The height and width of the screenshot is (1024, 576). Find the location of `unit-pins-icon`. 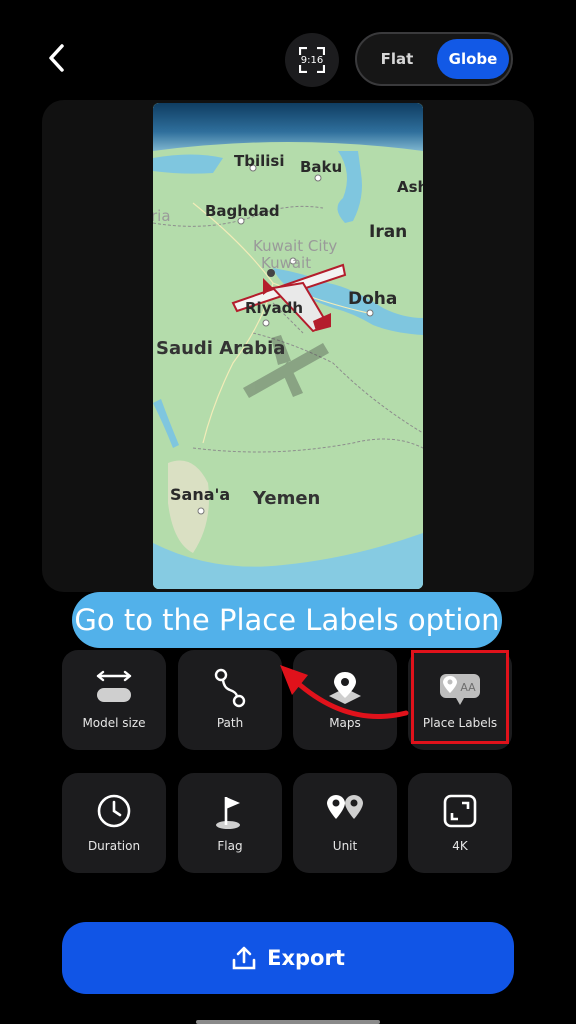

unit-pins-icon is located at coordinates (345, 811).